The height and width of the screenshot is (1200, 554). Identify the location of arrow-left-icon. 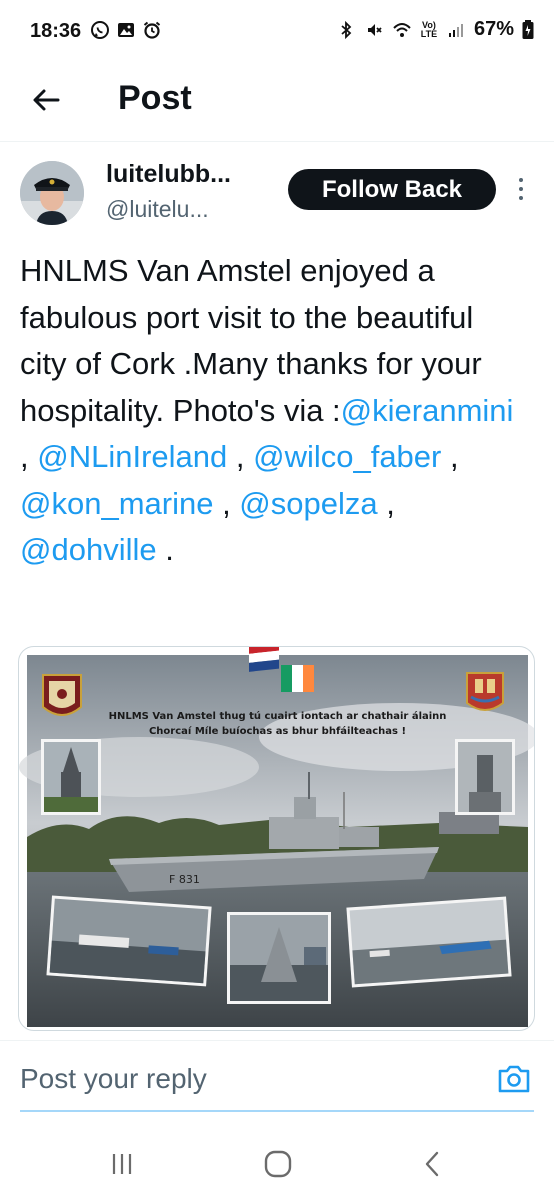
(46, 100).